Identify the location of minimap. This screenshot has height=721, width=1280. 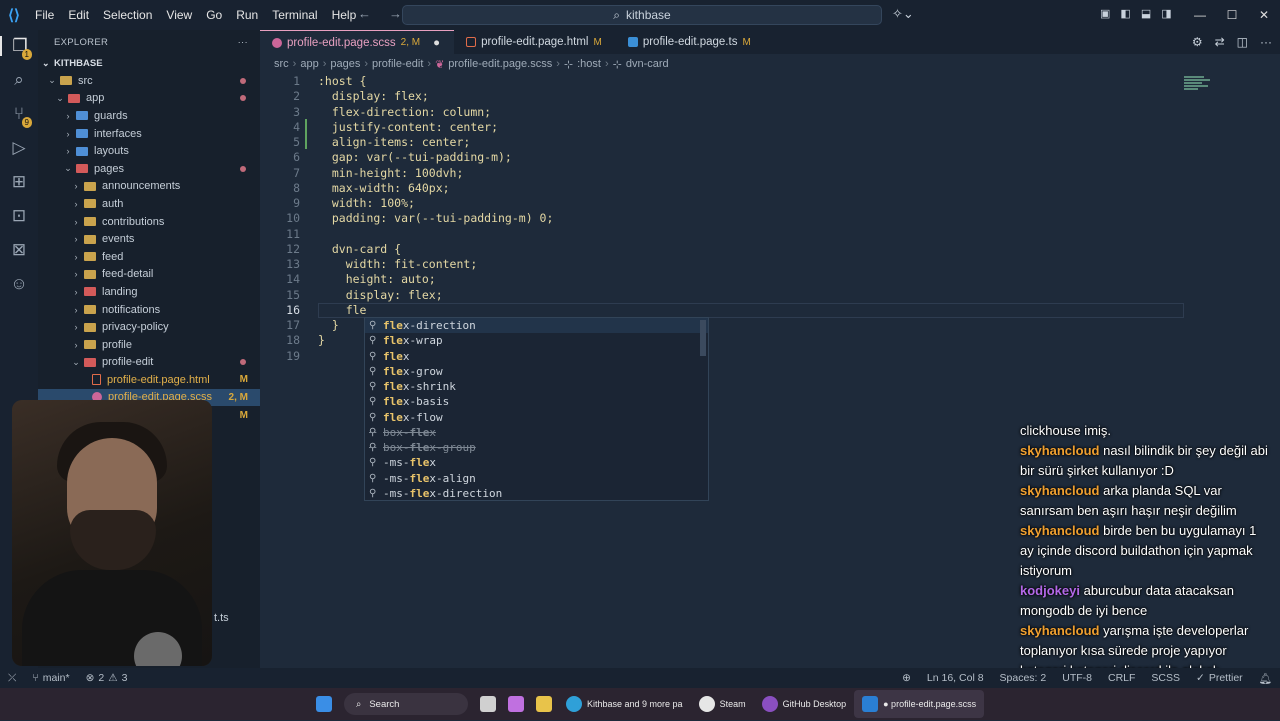
(1199, 86).